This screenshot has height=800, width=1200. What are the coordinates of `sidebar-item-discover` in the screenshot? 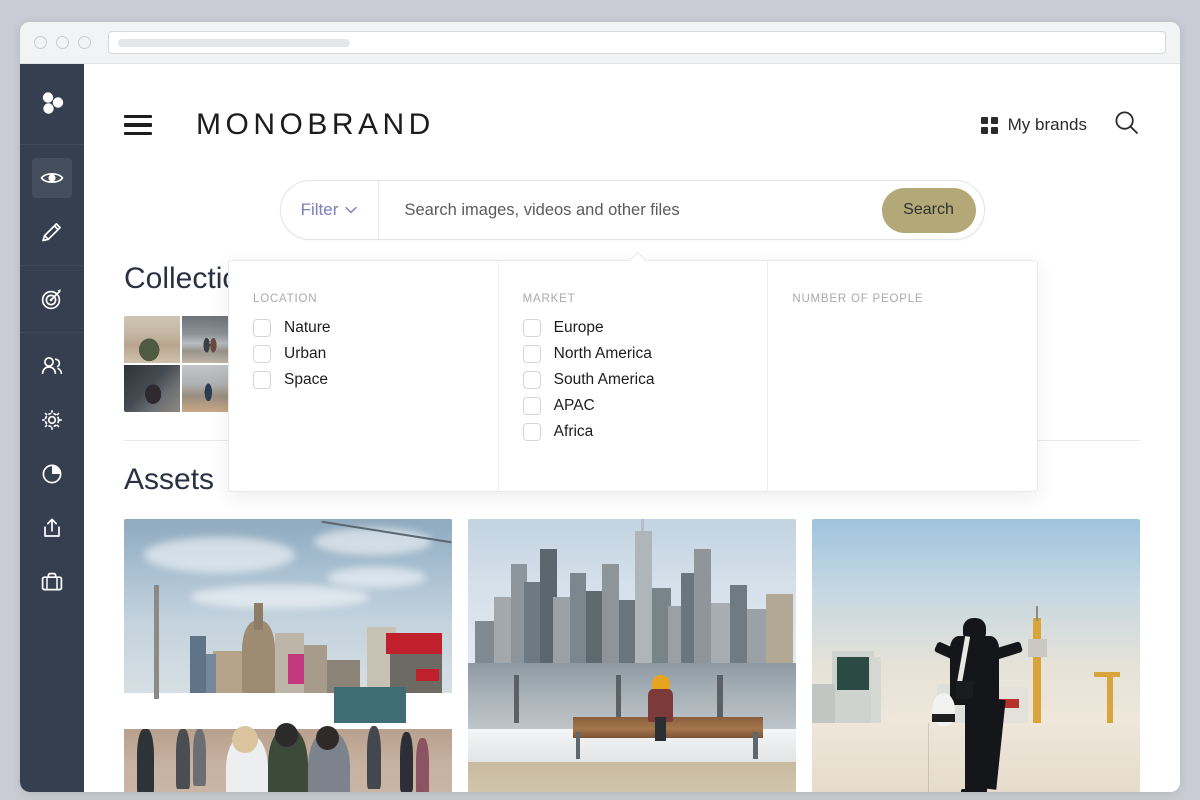 It's located at (52, 178).